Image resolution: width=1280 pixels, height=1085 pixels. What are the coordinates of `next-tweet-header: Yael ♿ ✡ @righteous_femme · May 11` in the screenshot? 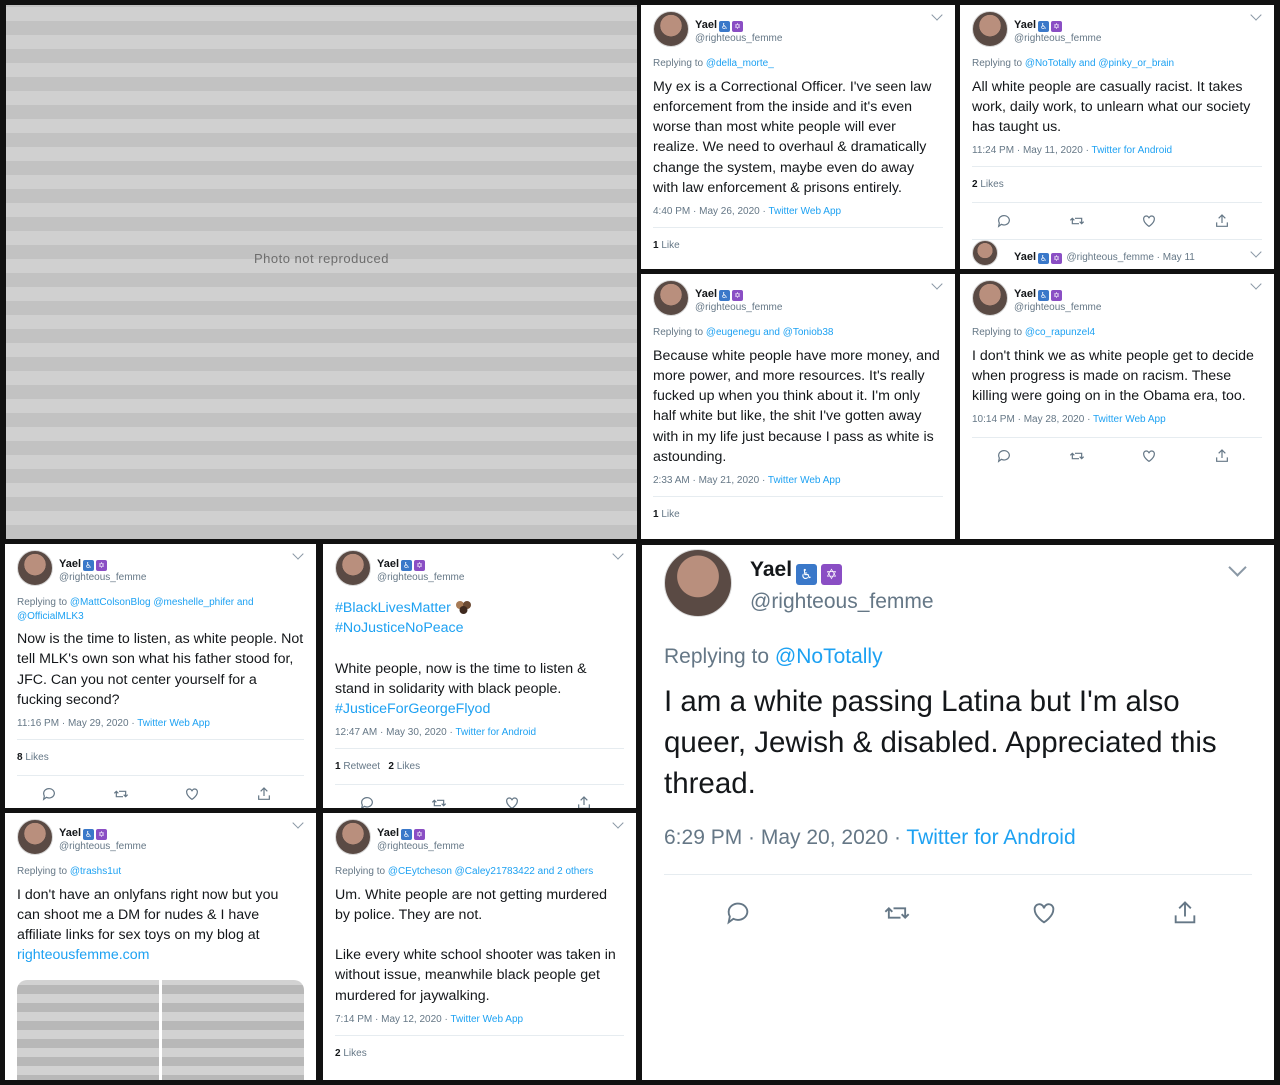 It's located at (1117, 254).